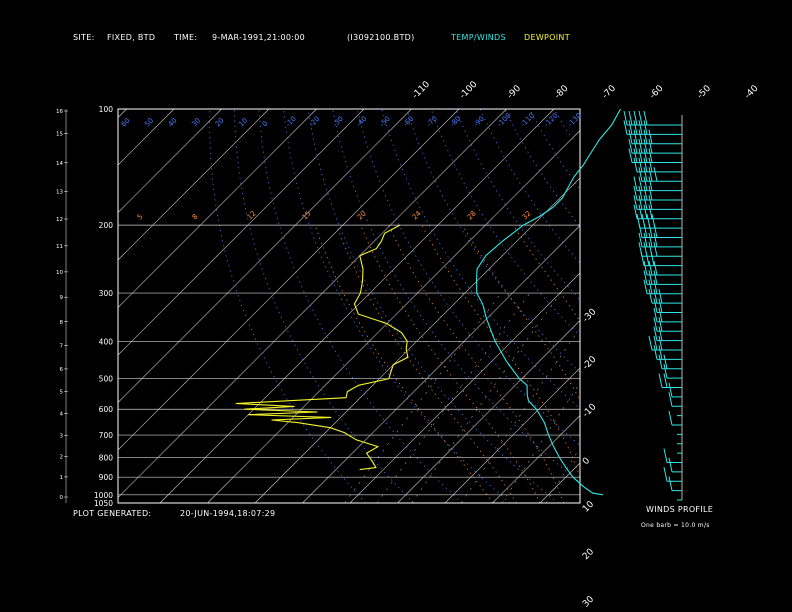 This screenshot has width=792, height=612. What do you see at coordinates (422, 90) in the screenshot?
I see `top-temperature-label: -110` at bounding box center [422, 90].